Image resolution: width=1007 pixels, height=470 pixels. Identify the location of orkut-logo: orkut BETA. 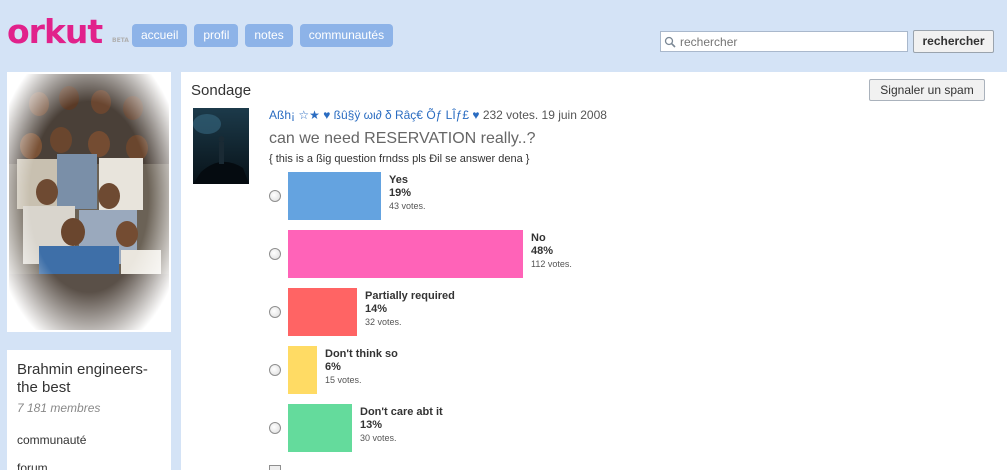
(68, 31).